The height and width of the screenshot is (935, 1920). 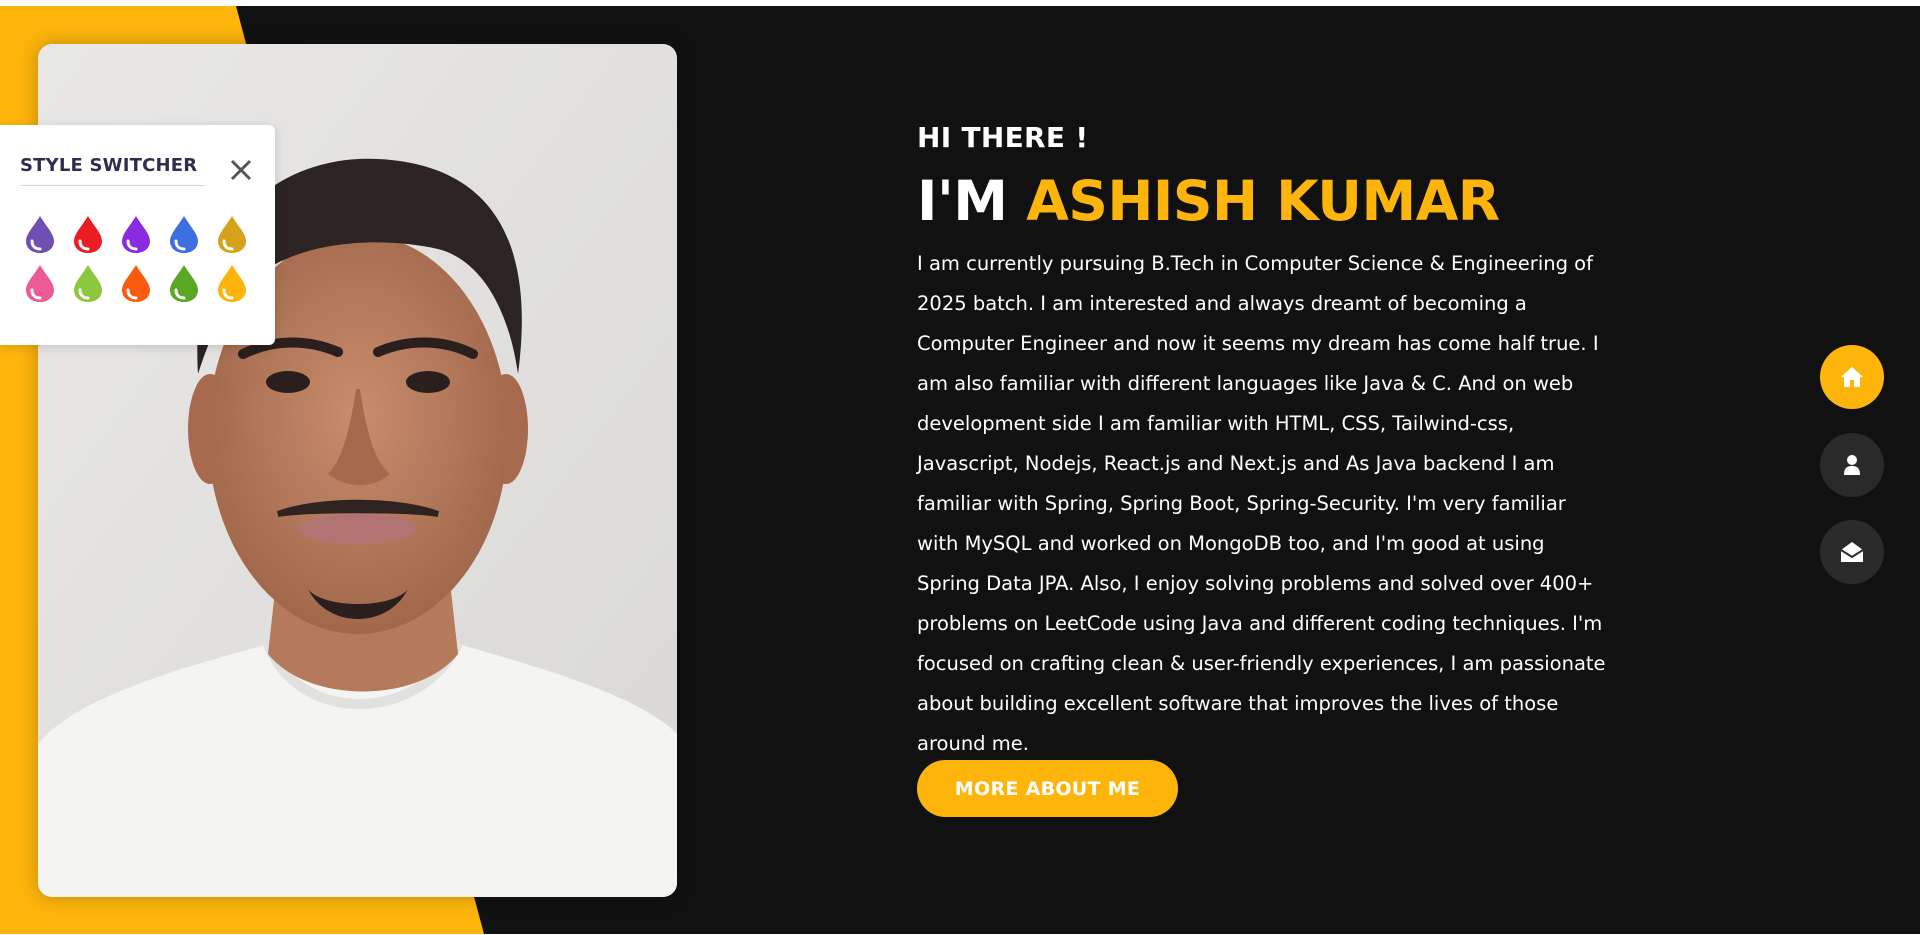 I want to click on hero-heading: I'M ASHISH KUMAR, so click(x=1262, y=201).